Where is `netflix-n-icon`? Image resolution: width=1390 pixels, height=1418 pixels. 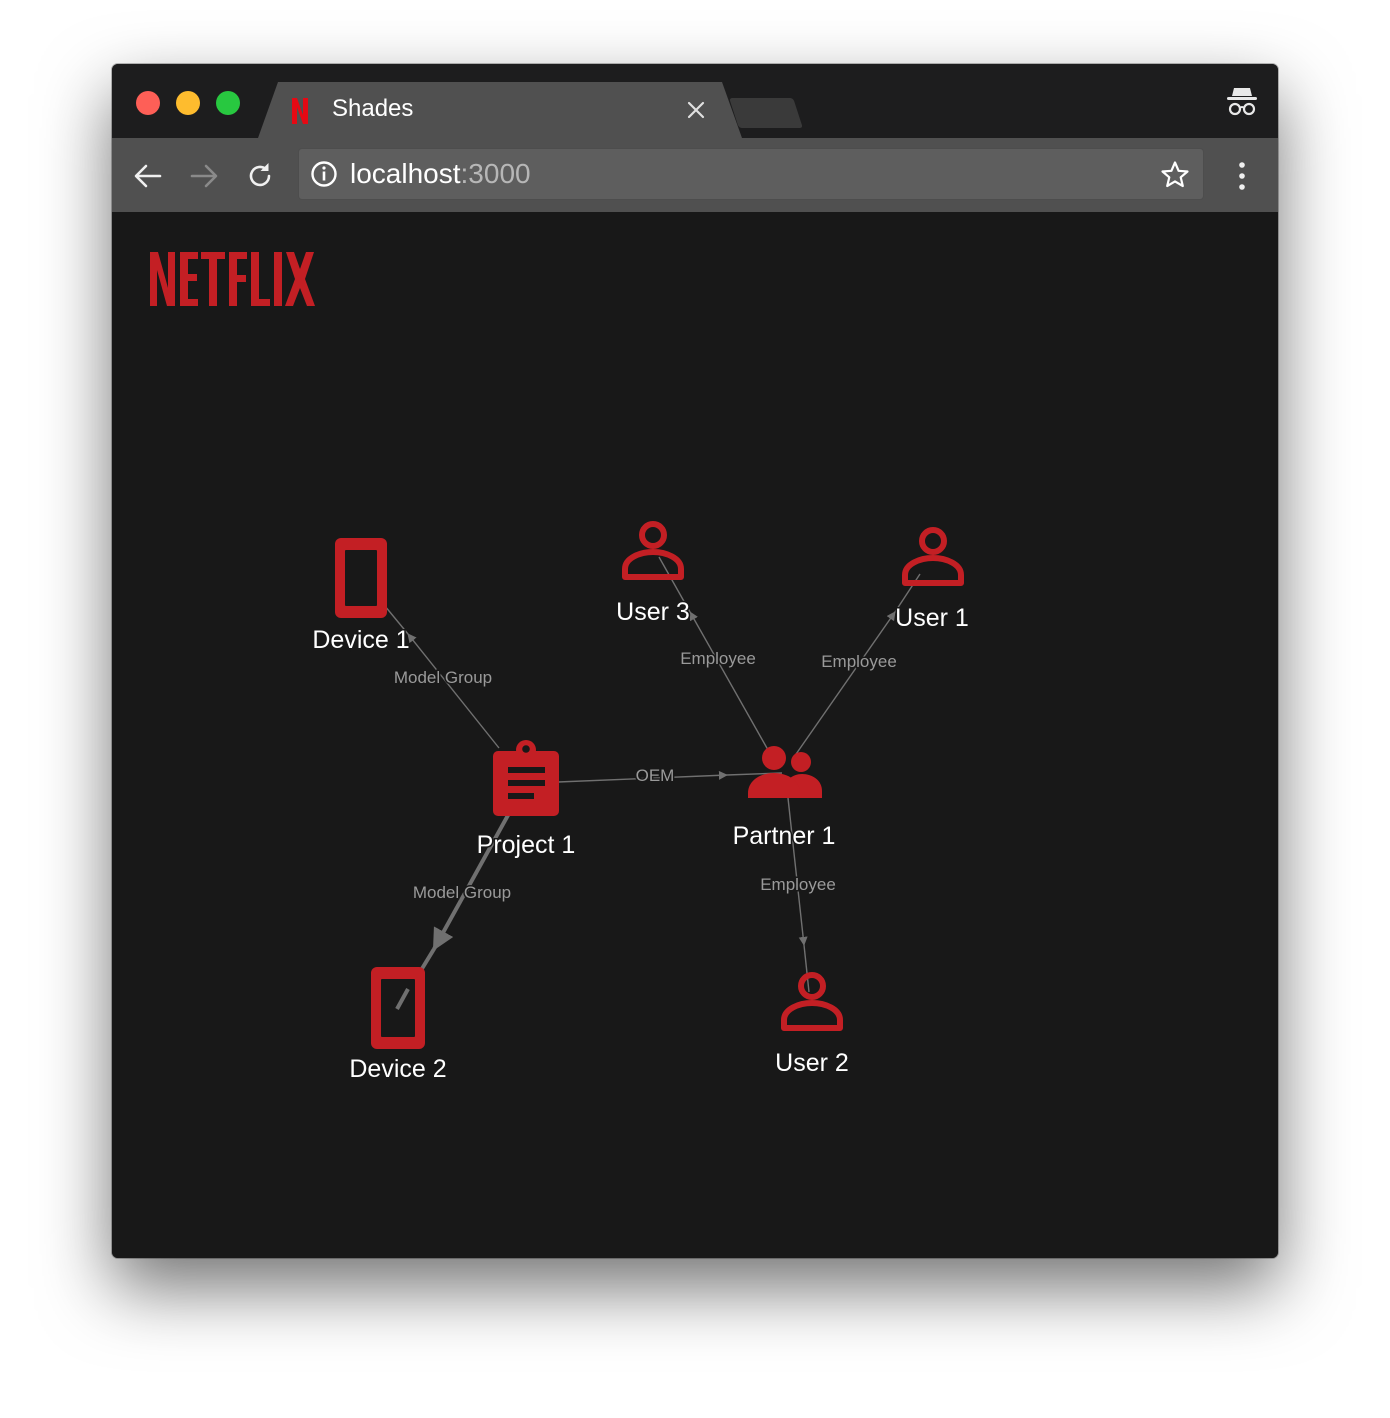 netflix-n-icon is located at coordinates (300, 113).